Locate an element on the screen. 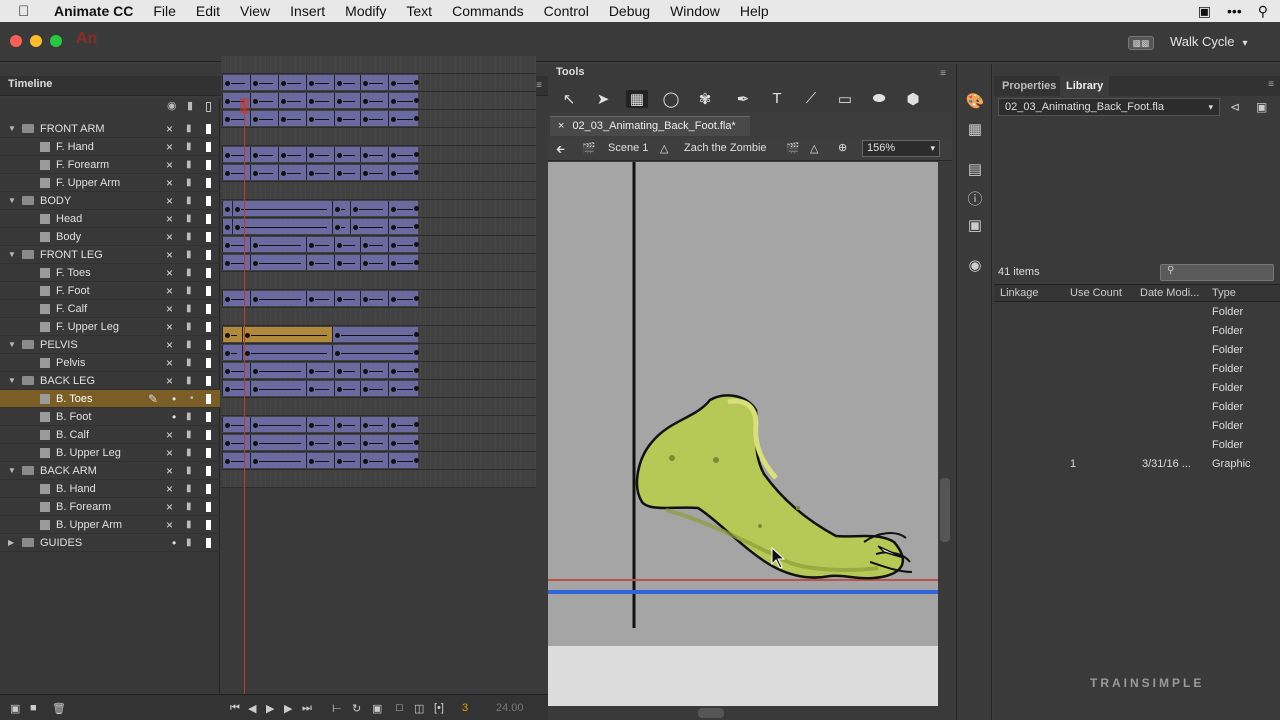 This screenshot has width=1280, height=720. panel-menu-icon: ≡ is located at coordinates (539, 85).